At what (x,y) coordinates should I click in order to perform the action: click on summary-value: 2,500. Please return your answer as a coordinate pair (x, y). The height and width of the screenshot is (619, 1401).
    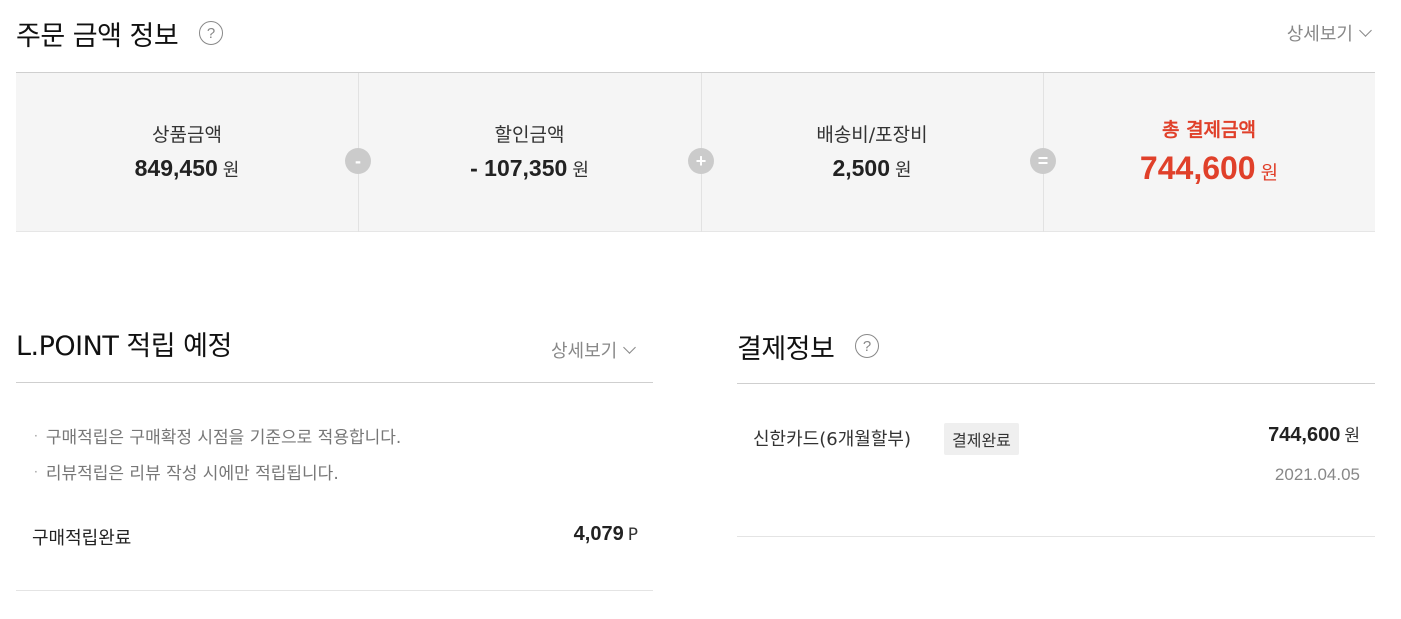
    Looking at the image, I should click on (861, 167).